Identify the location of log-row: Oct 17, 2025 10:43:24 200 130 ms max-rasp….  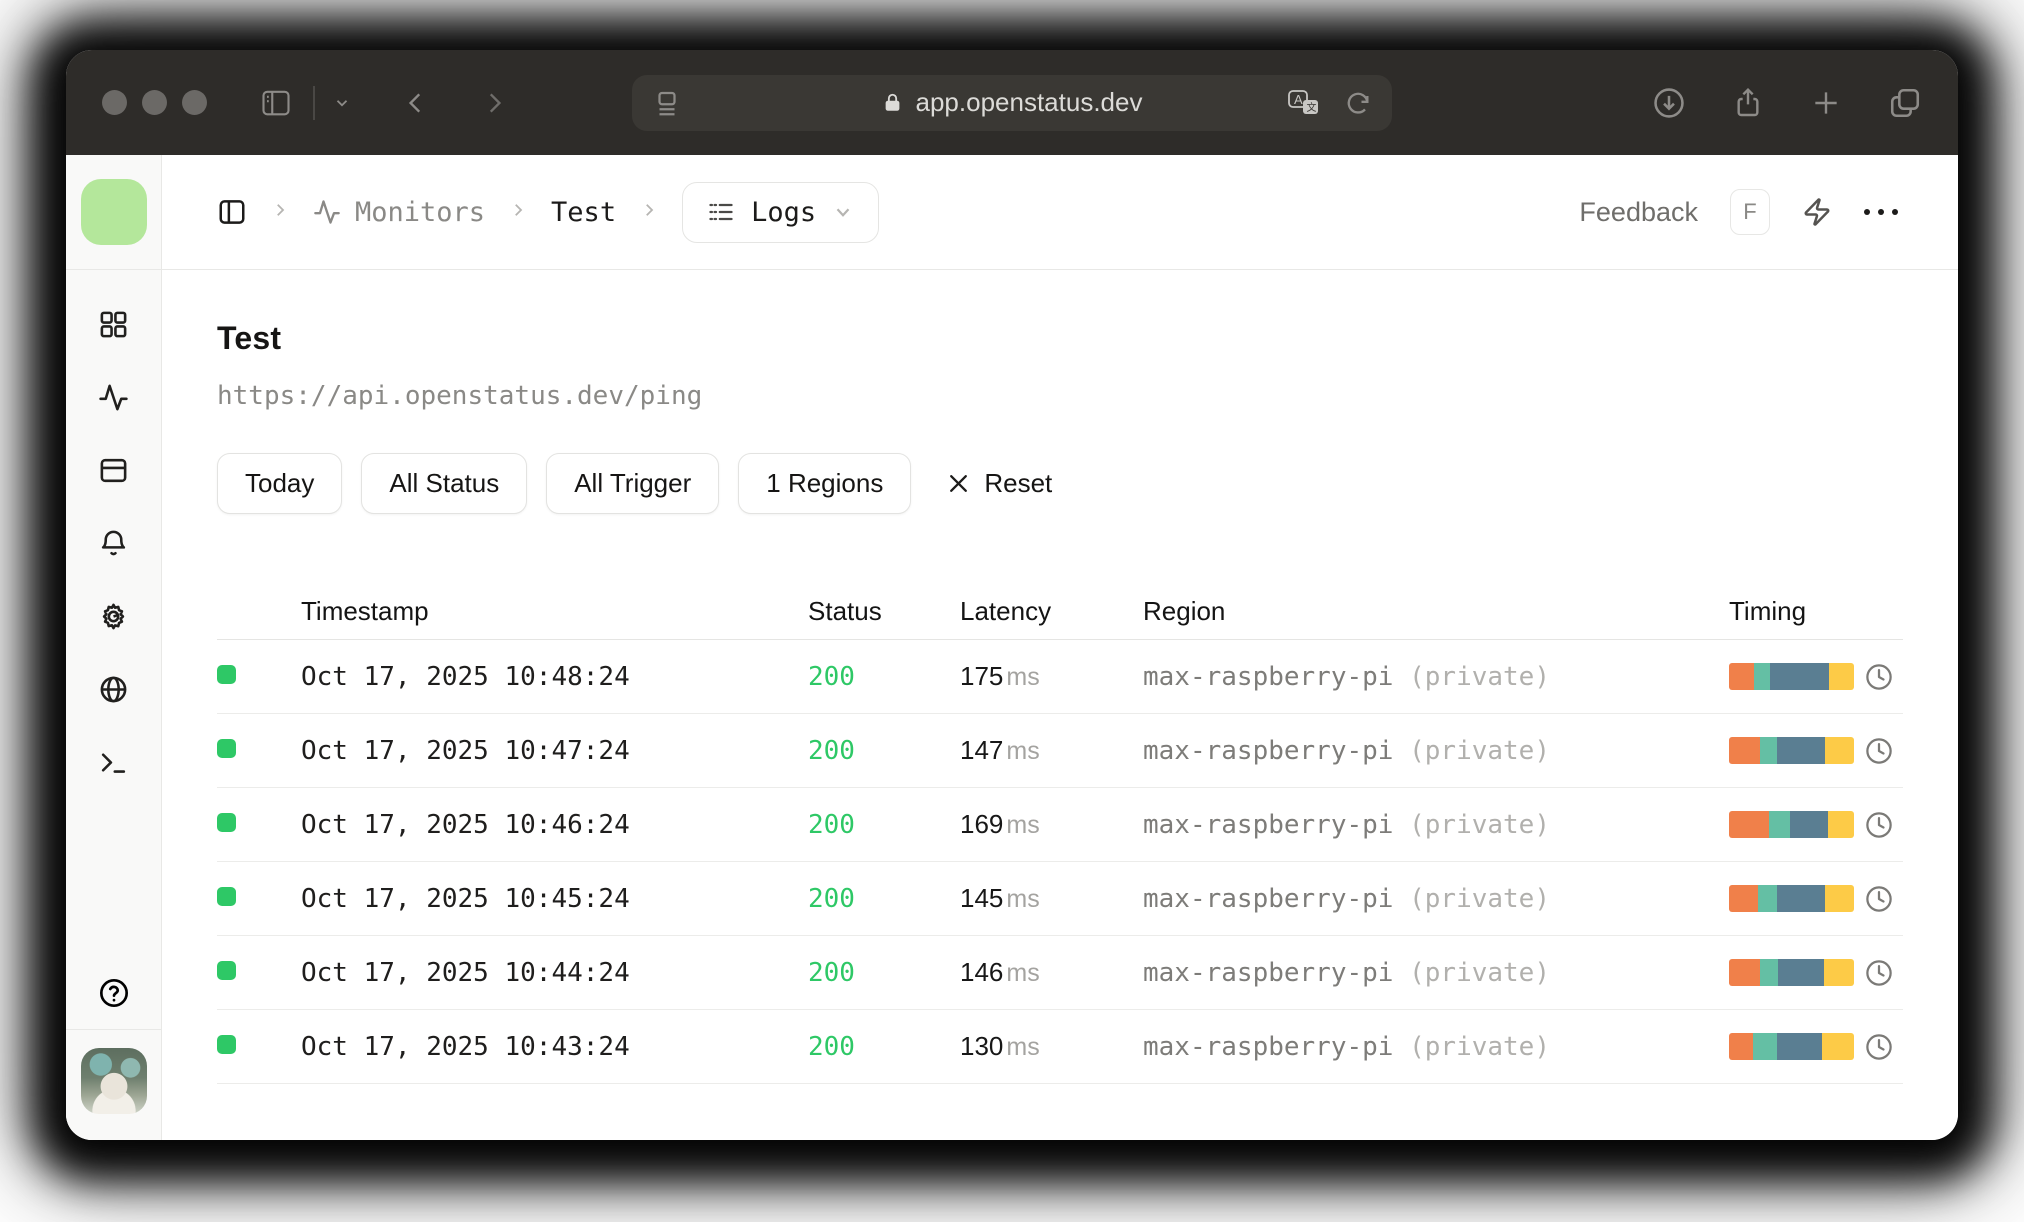
(1060, 1047).